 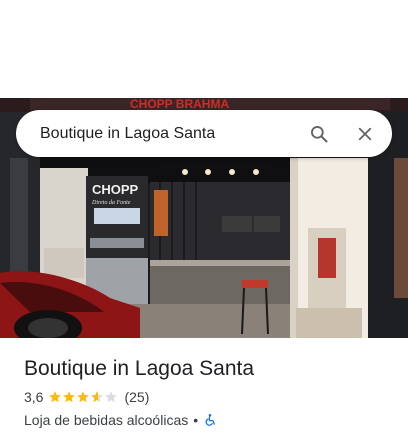 I want to click on search-input: Boutique in Lagoa Santa, so click(x=168, y=134).